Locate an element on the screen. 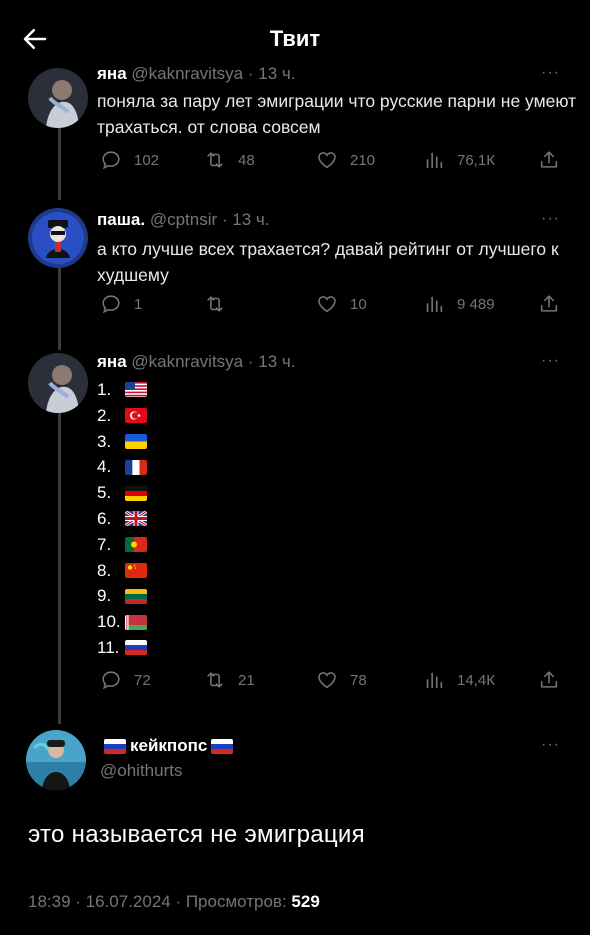 Image resolution: width=590 pixels, height=935 pixels. like-button: 10 is located at coordinates (341, 304).